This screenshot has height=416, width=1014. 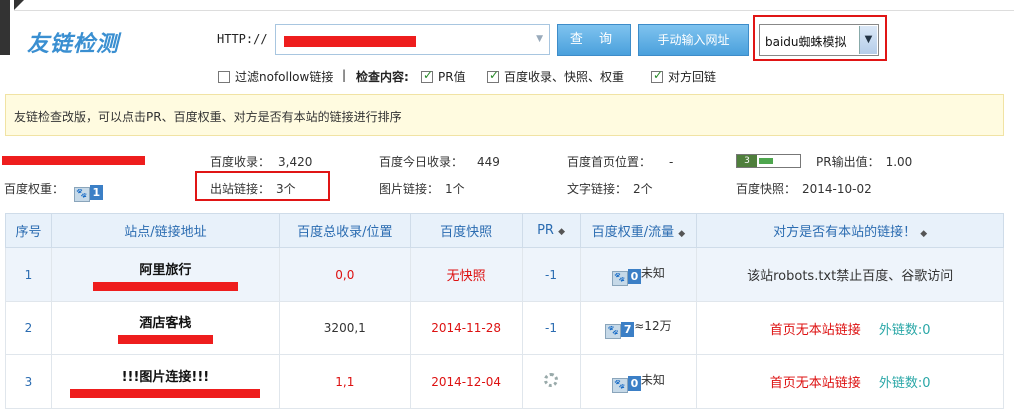 I want to click on pr-option: PR值, so click(x=443, y=76).